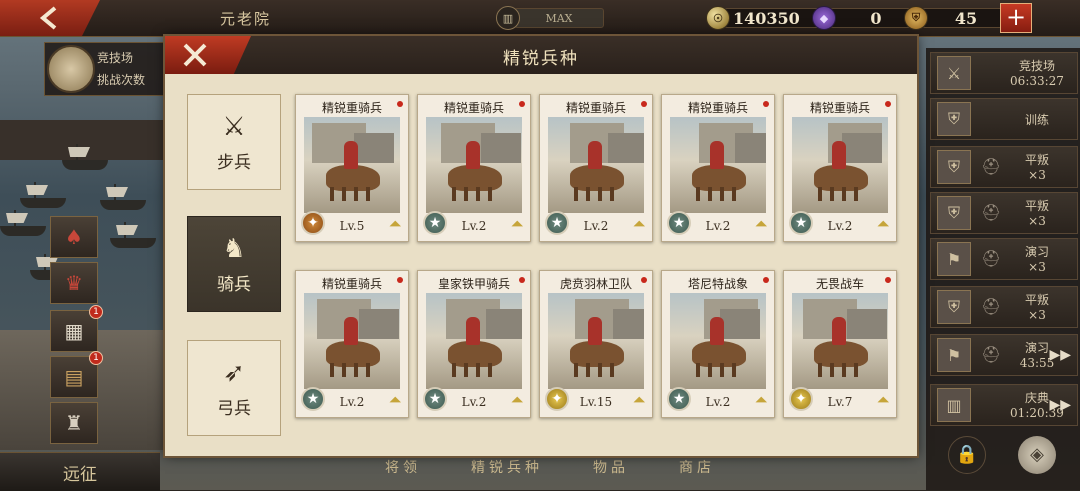 This screenshot has width=1080, height=491. What do you see at coordinates (106, 69) in the screenshot?
I see `arena-card: 竞技场 挑战次数` at bounding box center [106, 69].